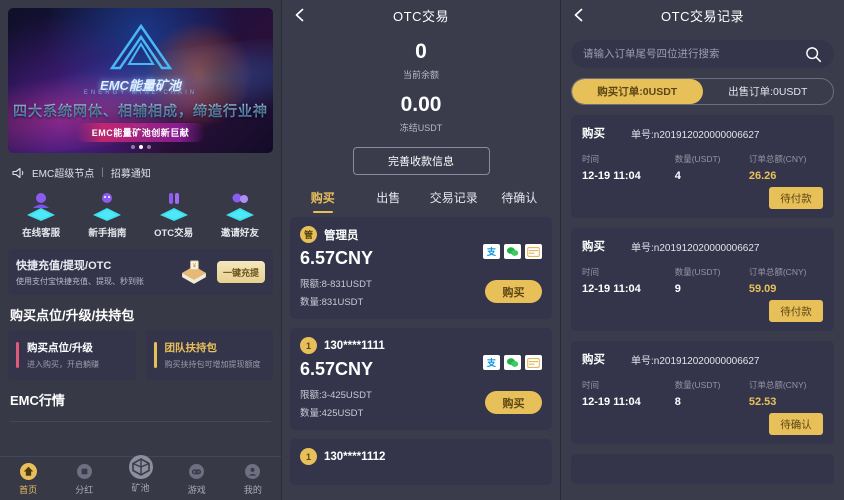  Describe the element at coordinates (628, 167) in the screenshot. I see `record-time-col: 时间 12-19 11:04` at that location.